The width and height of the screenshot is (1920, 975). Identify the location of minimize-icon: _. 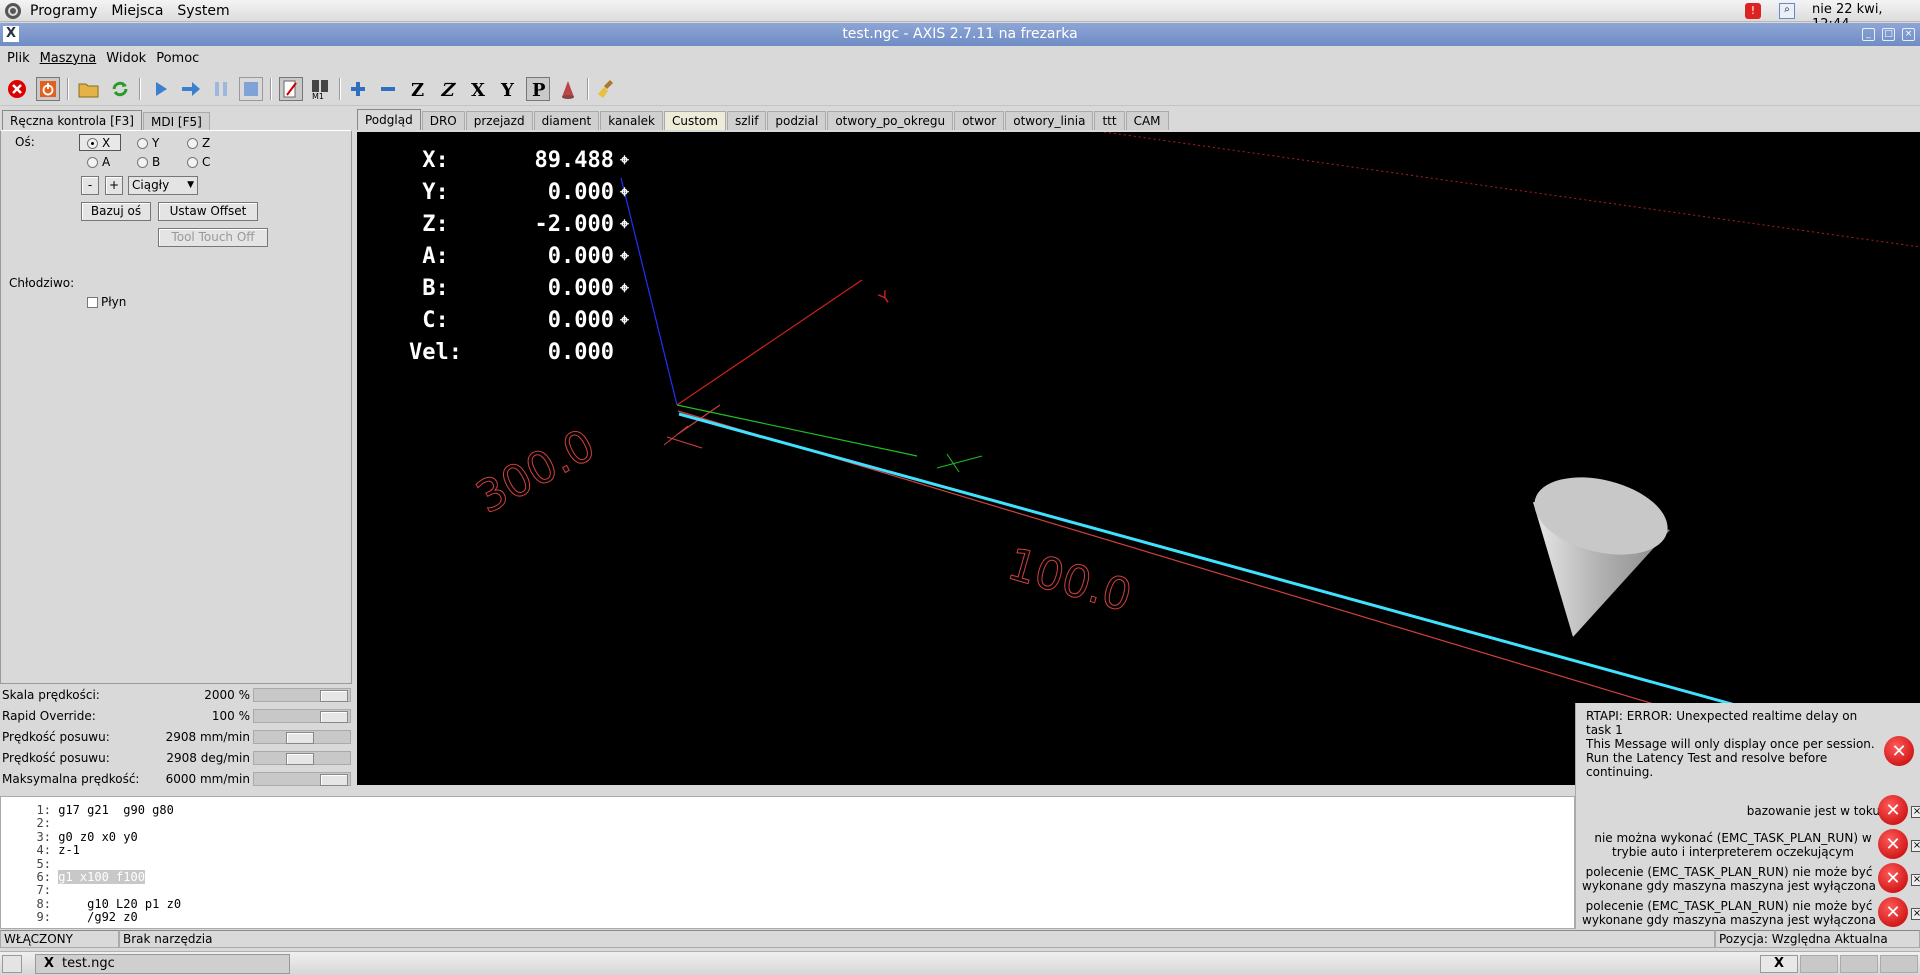
(1868, 34).